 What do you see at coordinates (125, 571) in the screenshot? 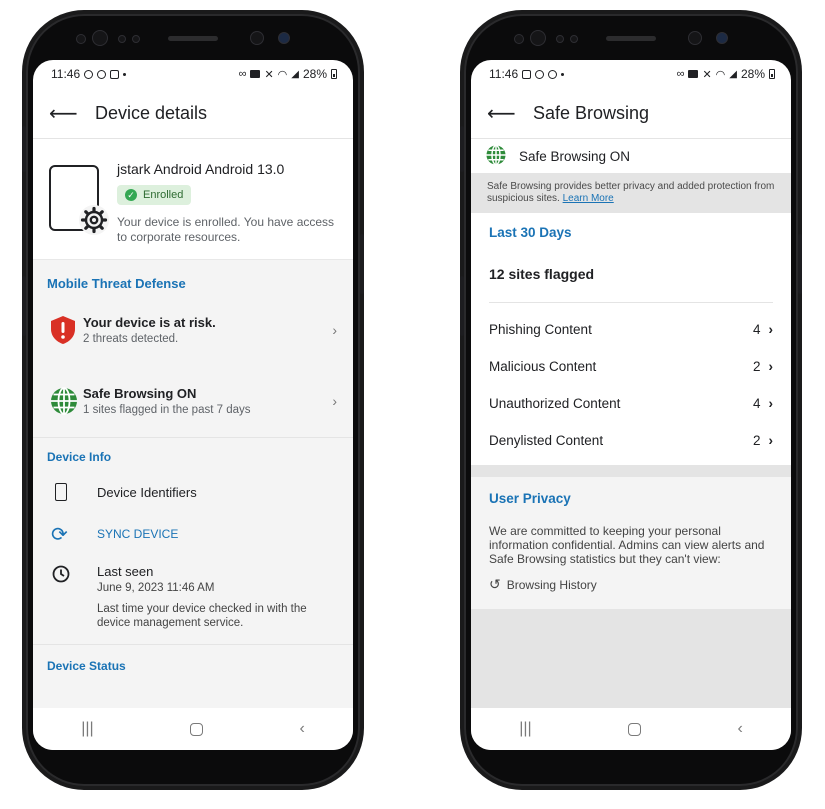
I see `last-seen-title: Last seen` at bounding box center [125, 571].